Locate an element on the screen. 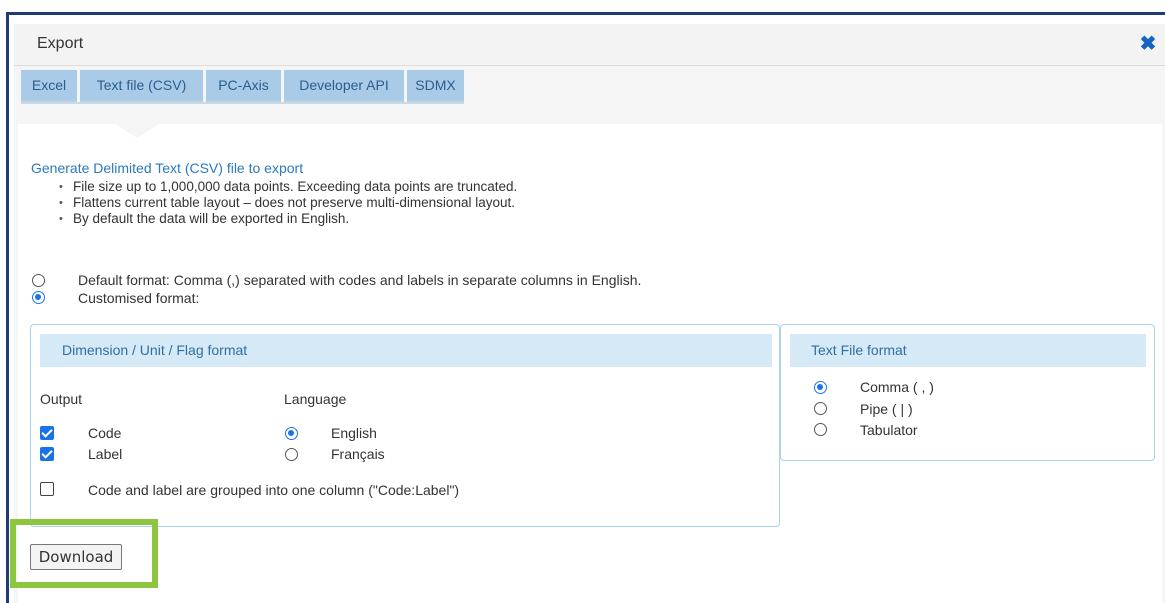 This screenshot has width=1165, height=603. language-francais-radio is located at coordinates (291, 454).